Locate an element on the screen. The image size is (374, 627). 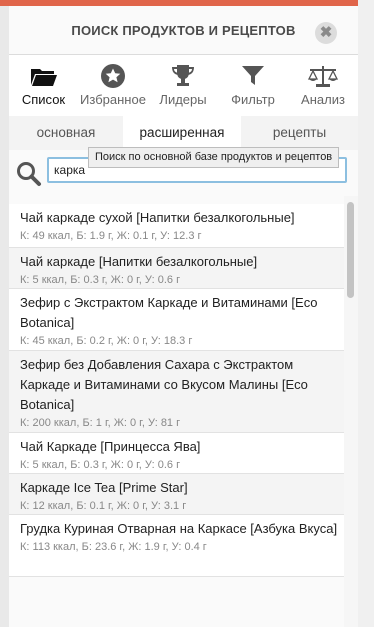
tab-favorites: Избранное is located at coordinates (113, 86).